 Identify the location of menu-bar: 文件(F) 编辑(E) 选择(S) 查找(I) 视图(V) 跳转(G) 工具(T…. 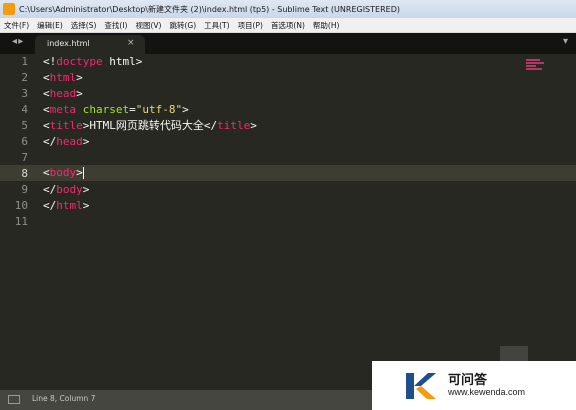
(288, 25).